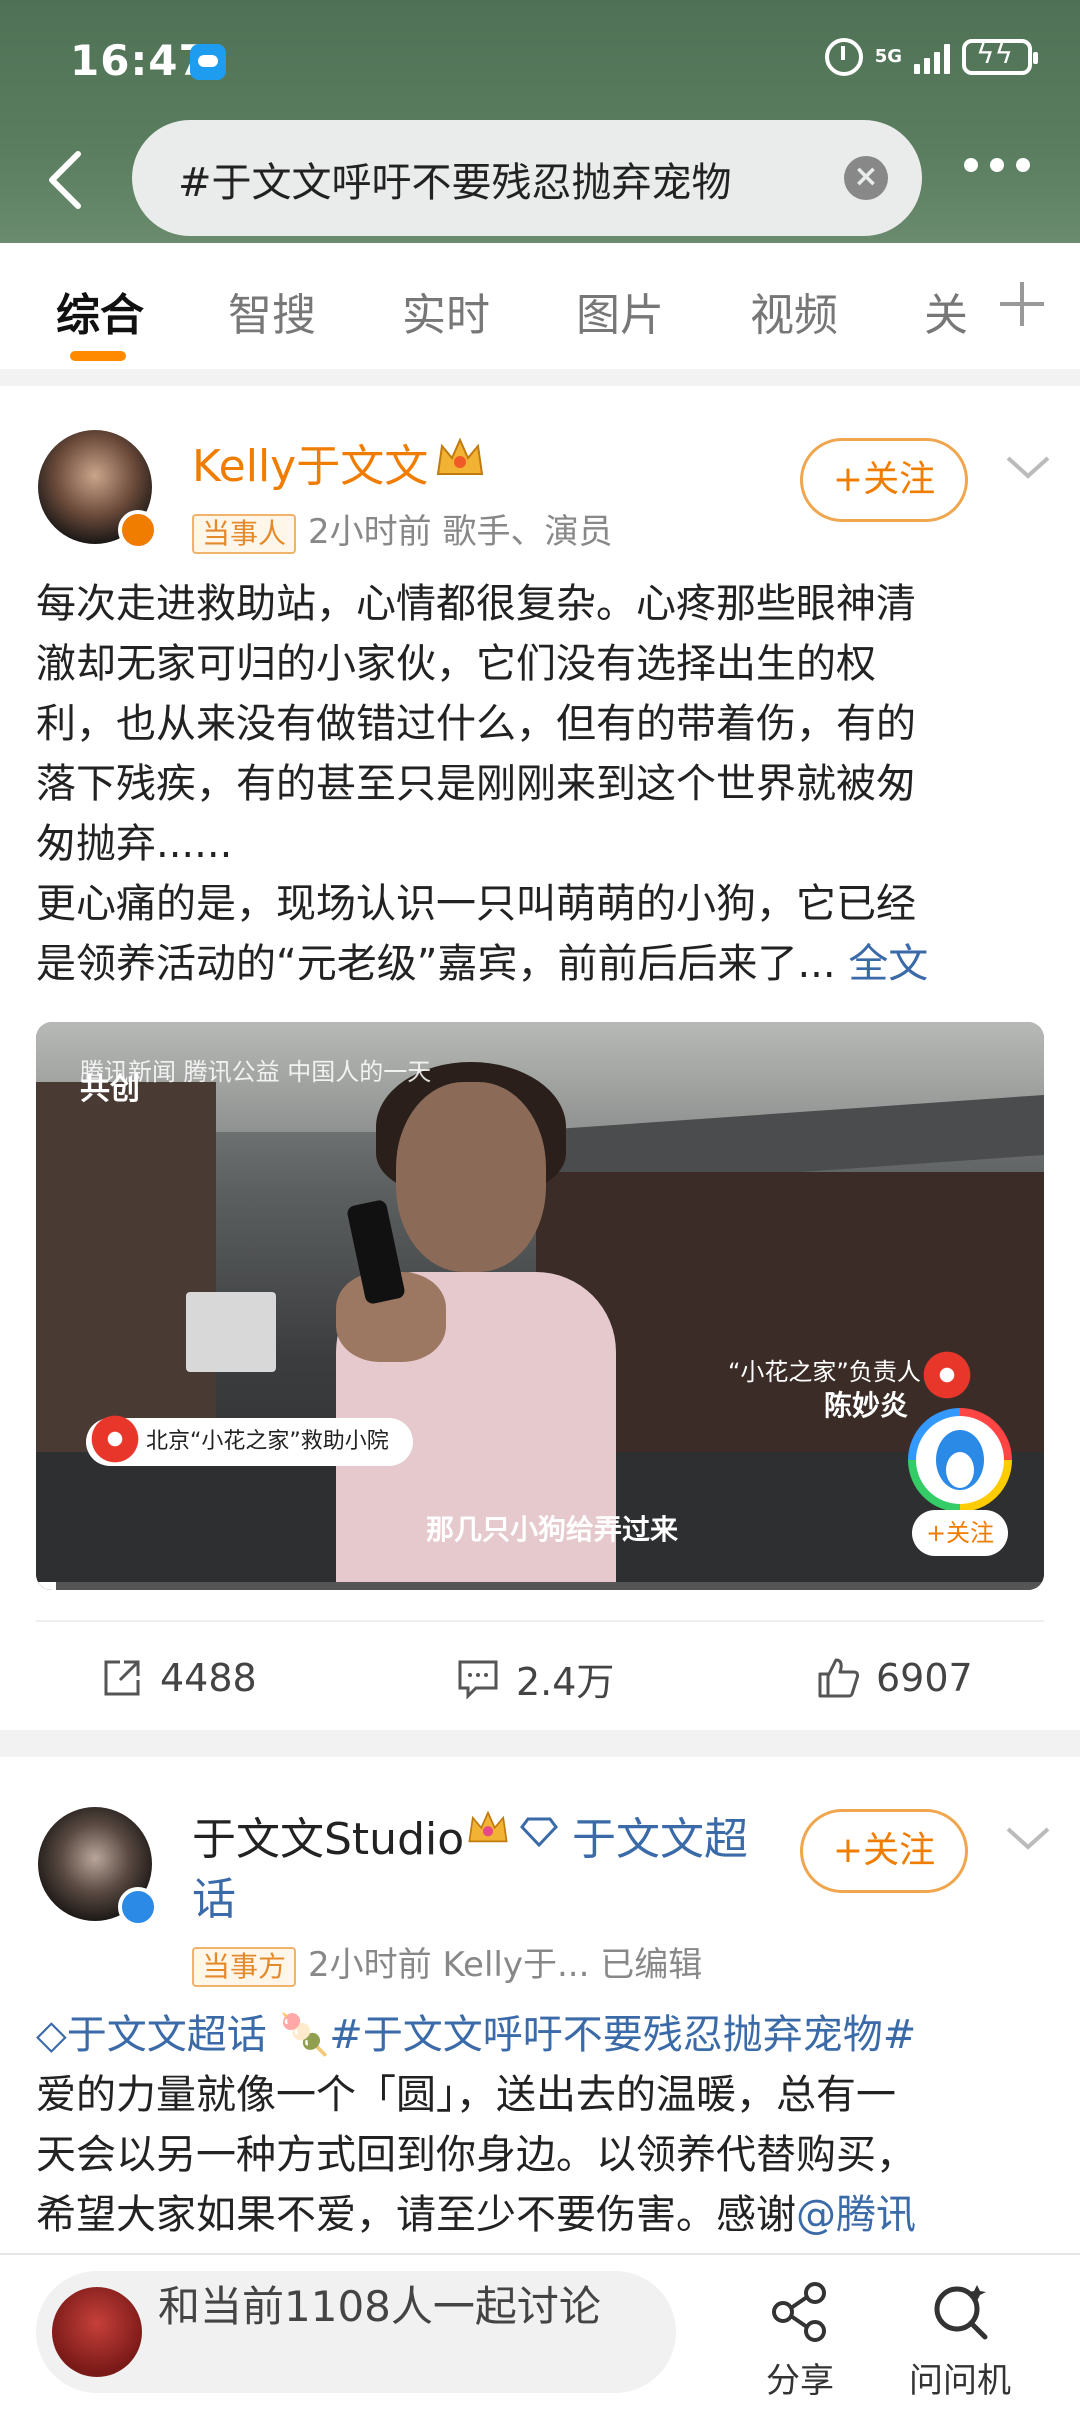 The height and width of the screenshot is (2412, 1080). Describe the element at coordinates (167, 2035) in the screenshot. I see `topic-link: 于文文超话` at that location.